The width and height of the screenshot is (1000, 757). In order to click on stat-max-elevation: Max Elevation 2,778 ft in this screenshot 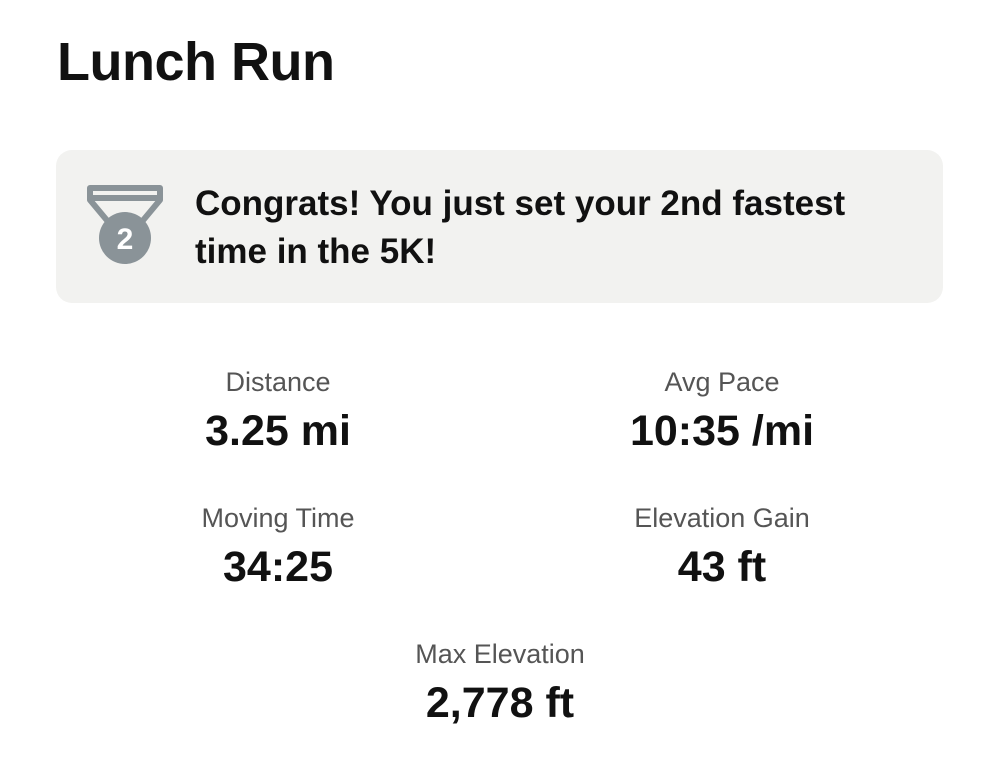, I will do `click(500, 684)`.